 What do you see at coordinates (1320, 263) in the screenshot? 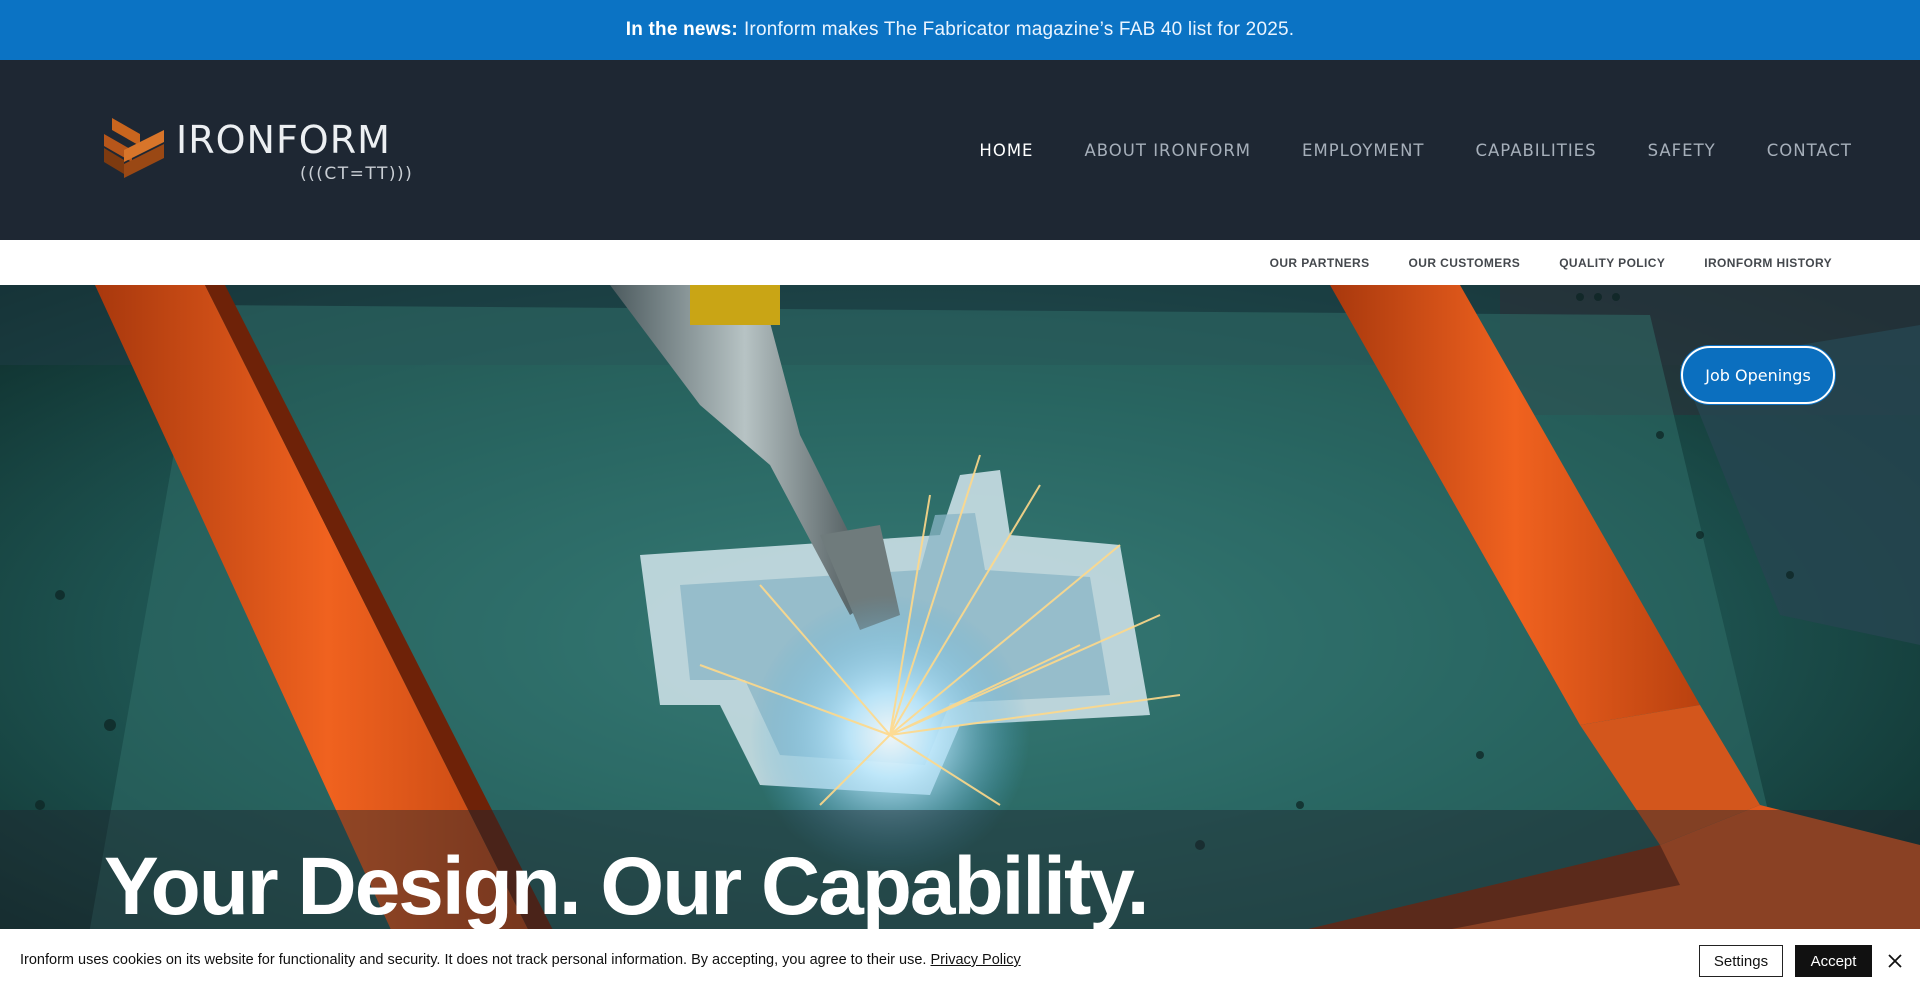
I see `subnav-our-partners: OUR PARTNERS` at bounding box center [1320, 263].